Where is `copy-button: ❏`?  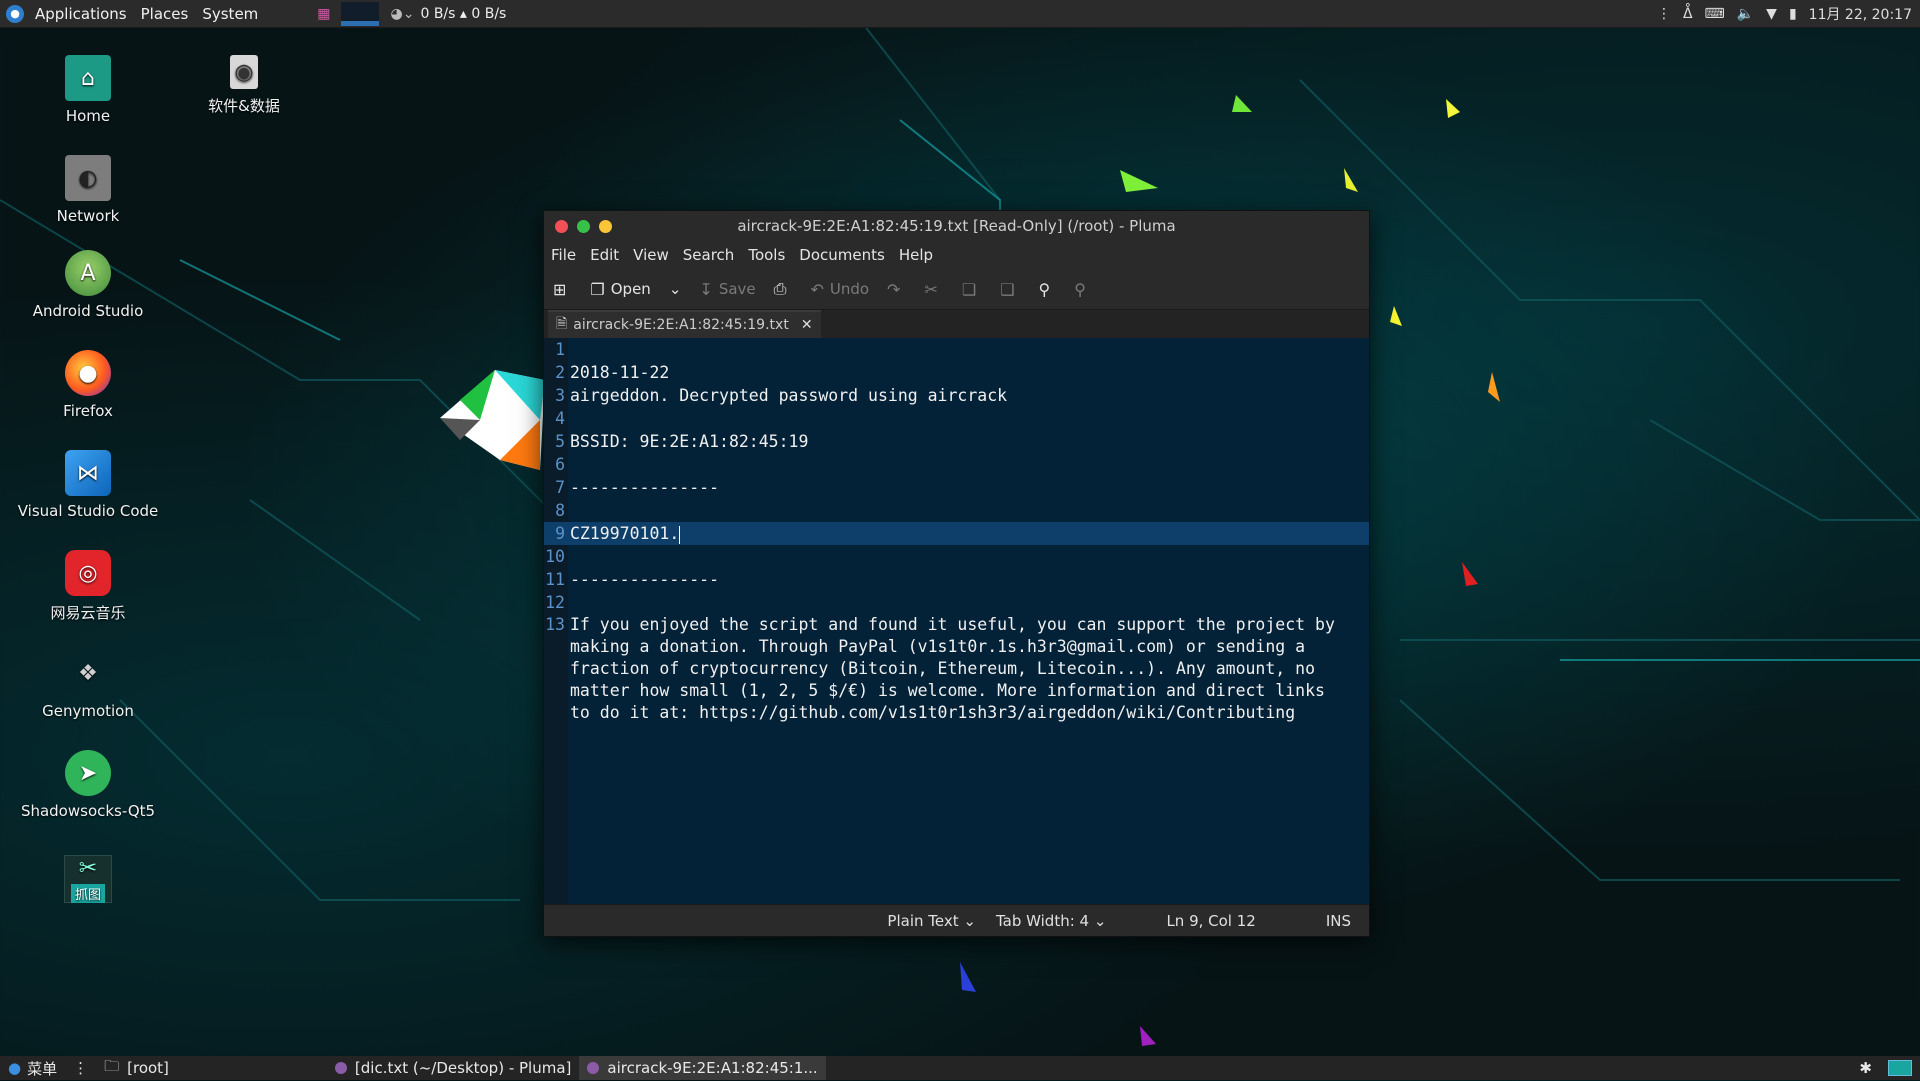 copy-button: ❏ is located at coordinates (972, 289).